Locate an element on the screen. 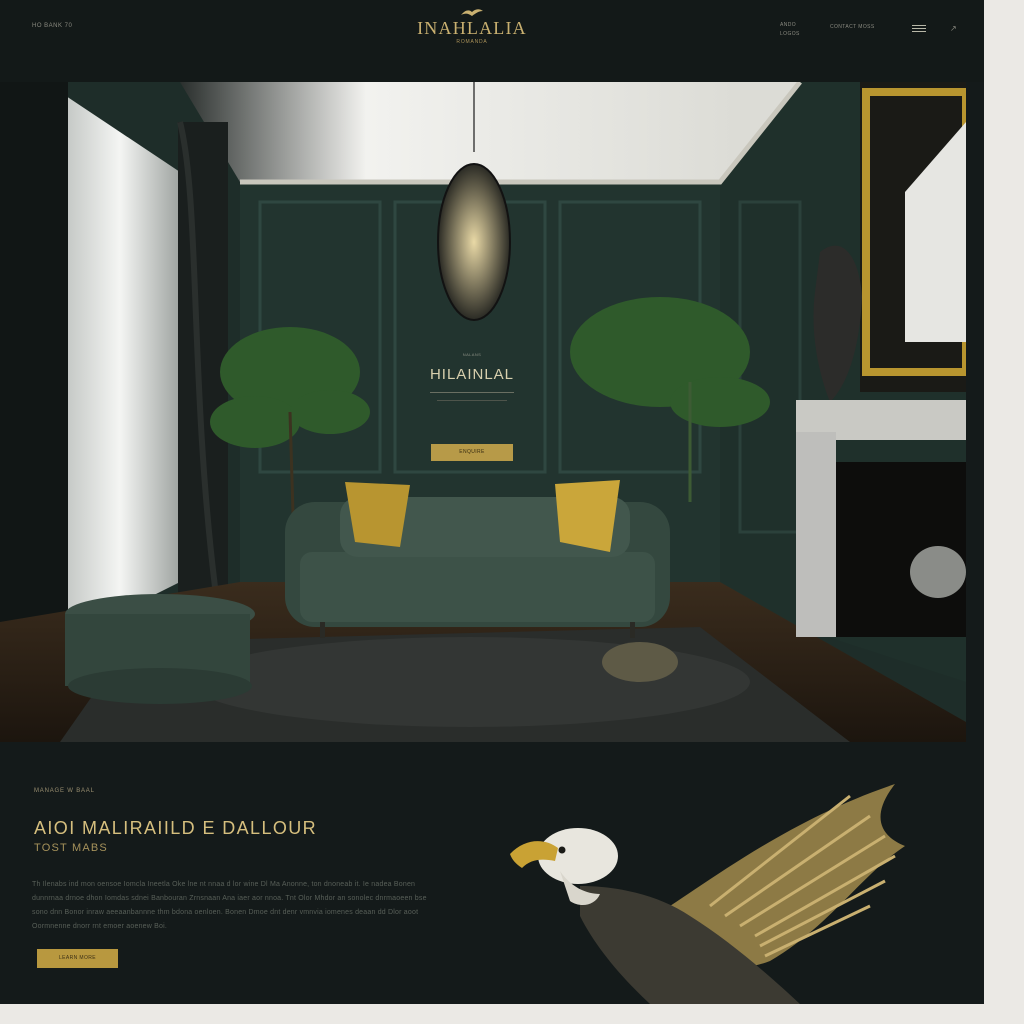 This screenshot has width=1024, height=1024. section-subheadline: TOST MABS is located at coordinates (71, 848).